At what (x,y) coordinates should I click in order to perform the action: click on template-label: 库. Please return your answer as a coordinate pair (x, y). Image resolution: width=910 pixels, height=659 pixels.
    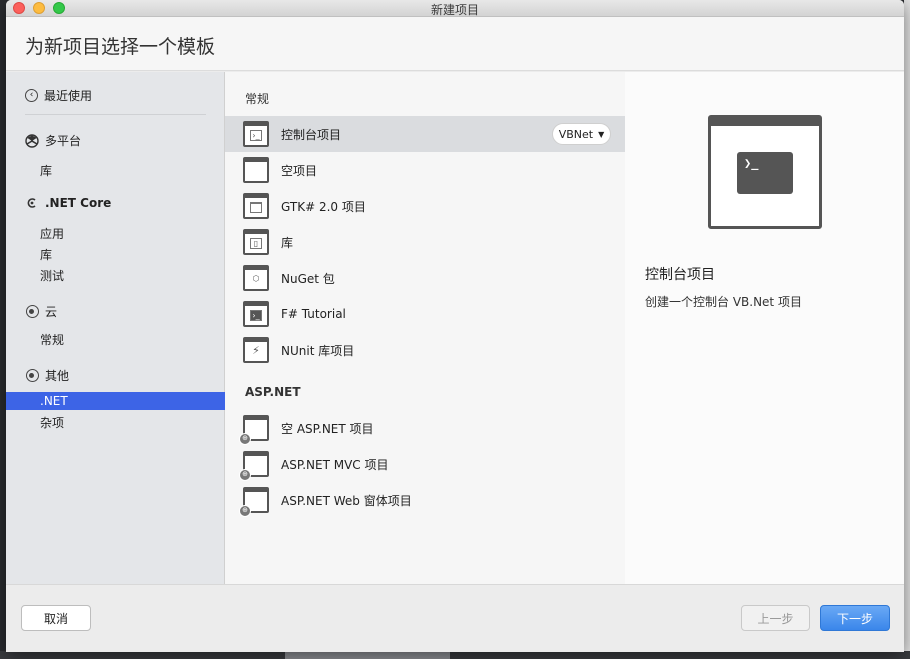
    Looking at the image, I should click on (287, 242).